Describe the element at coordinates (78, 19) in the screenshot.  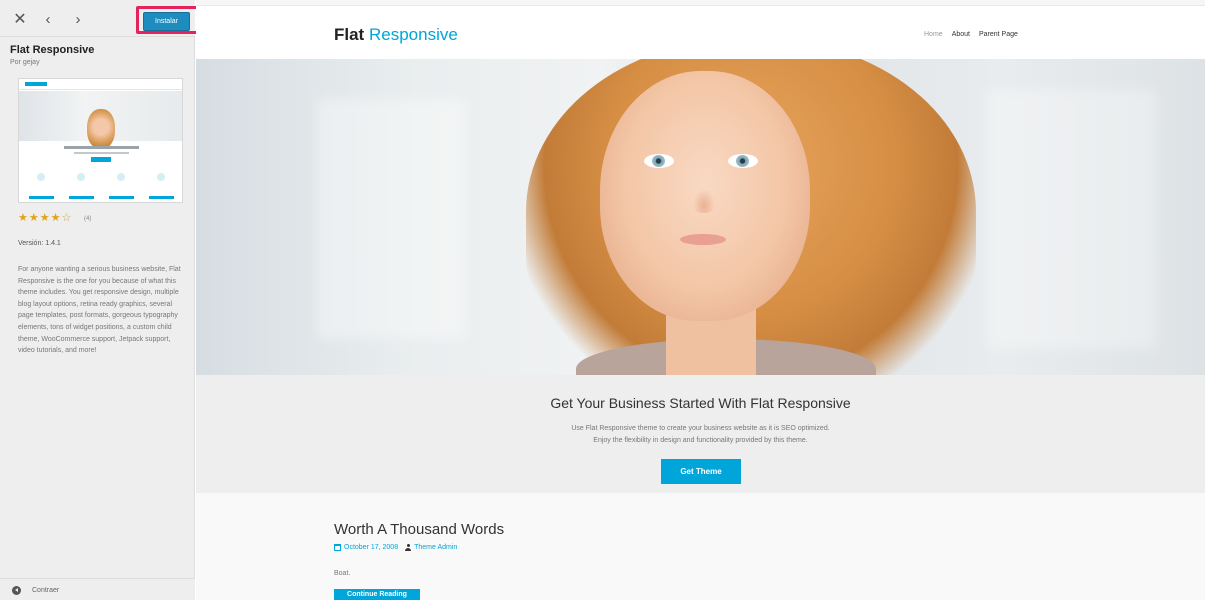
I see `chevron-right-icon: ›` at that location.